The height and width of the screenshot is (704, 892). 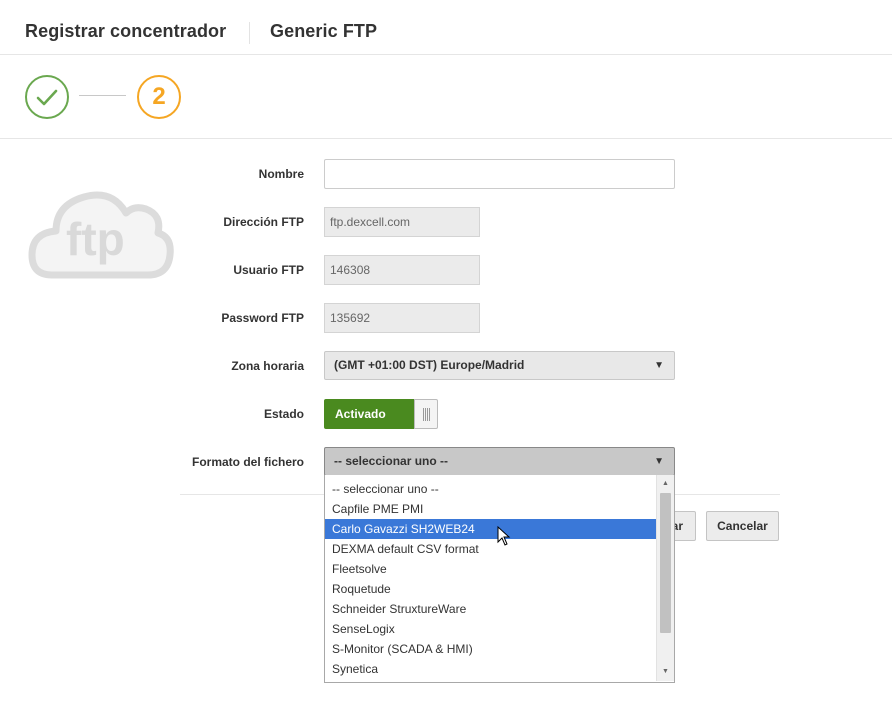 I want to click on dropdown-option: Roquetude, so click(x=490, y=589).